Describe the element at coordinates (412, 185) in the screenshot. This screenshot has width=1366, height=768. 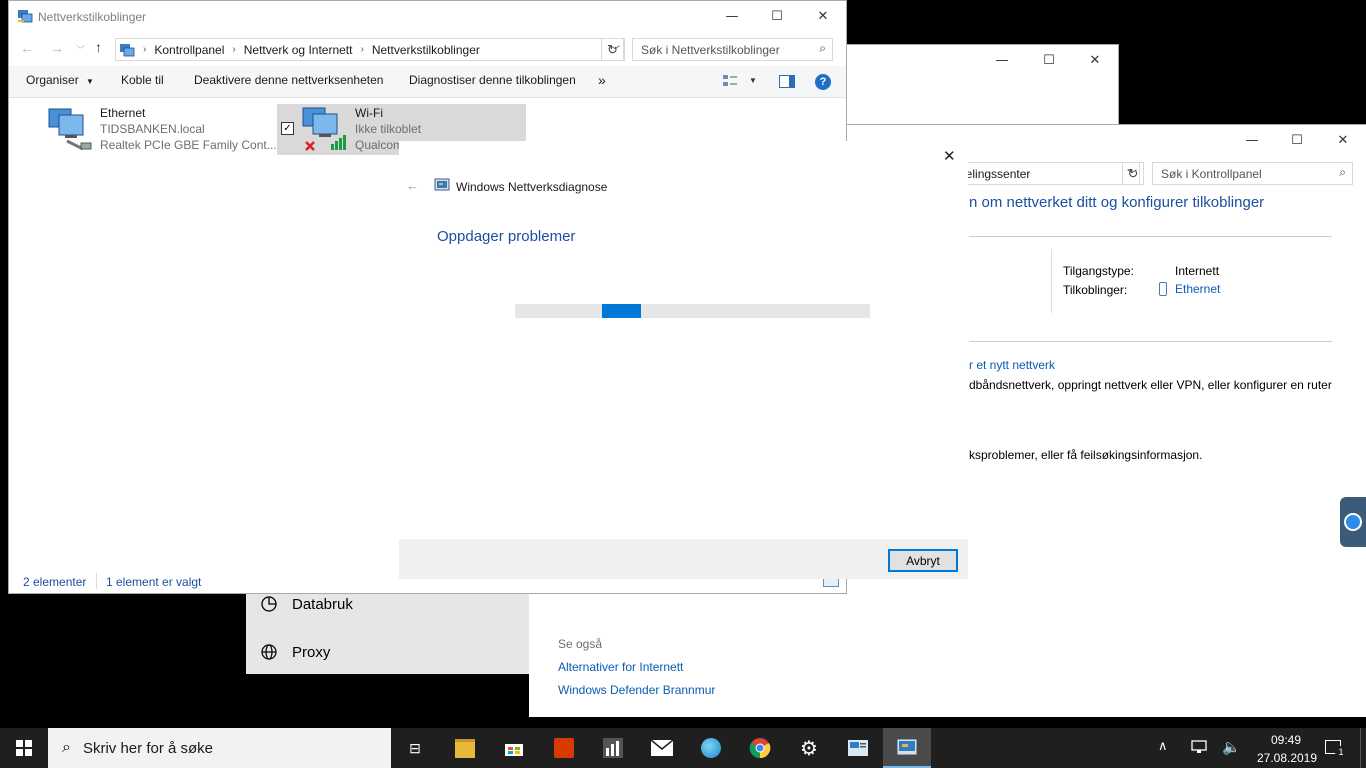
I see `back-arrow-icon: ←` at that location.